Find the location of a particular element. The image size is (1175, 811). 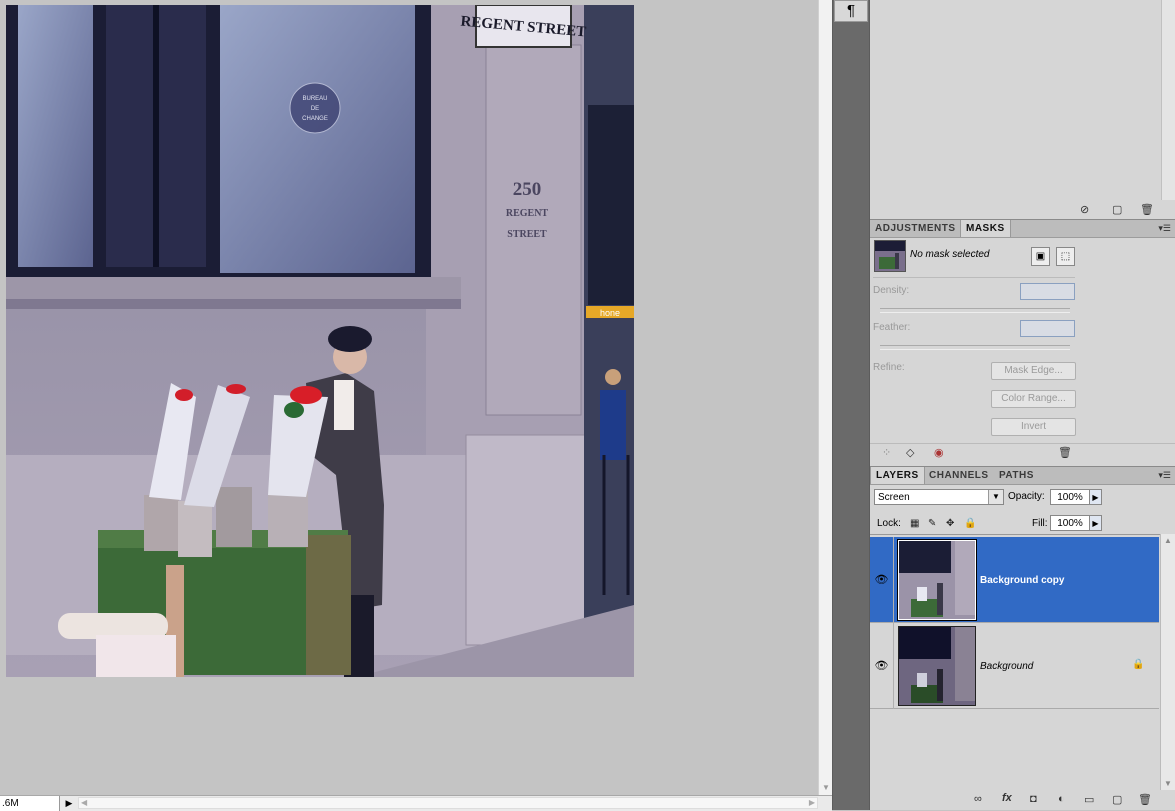

density-label: Density: is located at coordinates (891, 290).